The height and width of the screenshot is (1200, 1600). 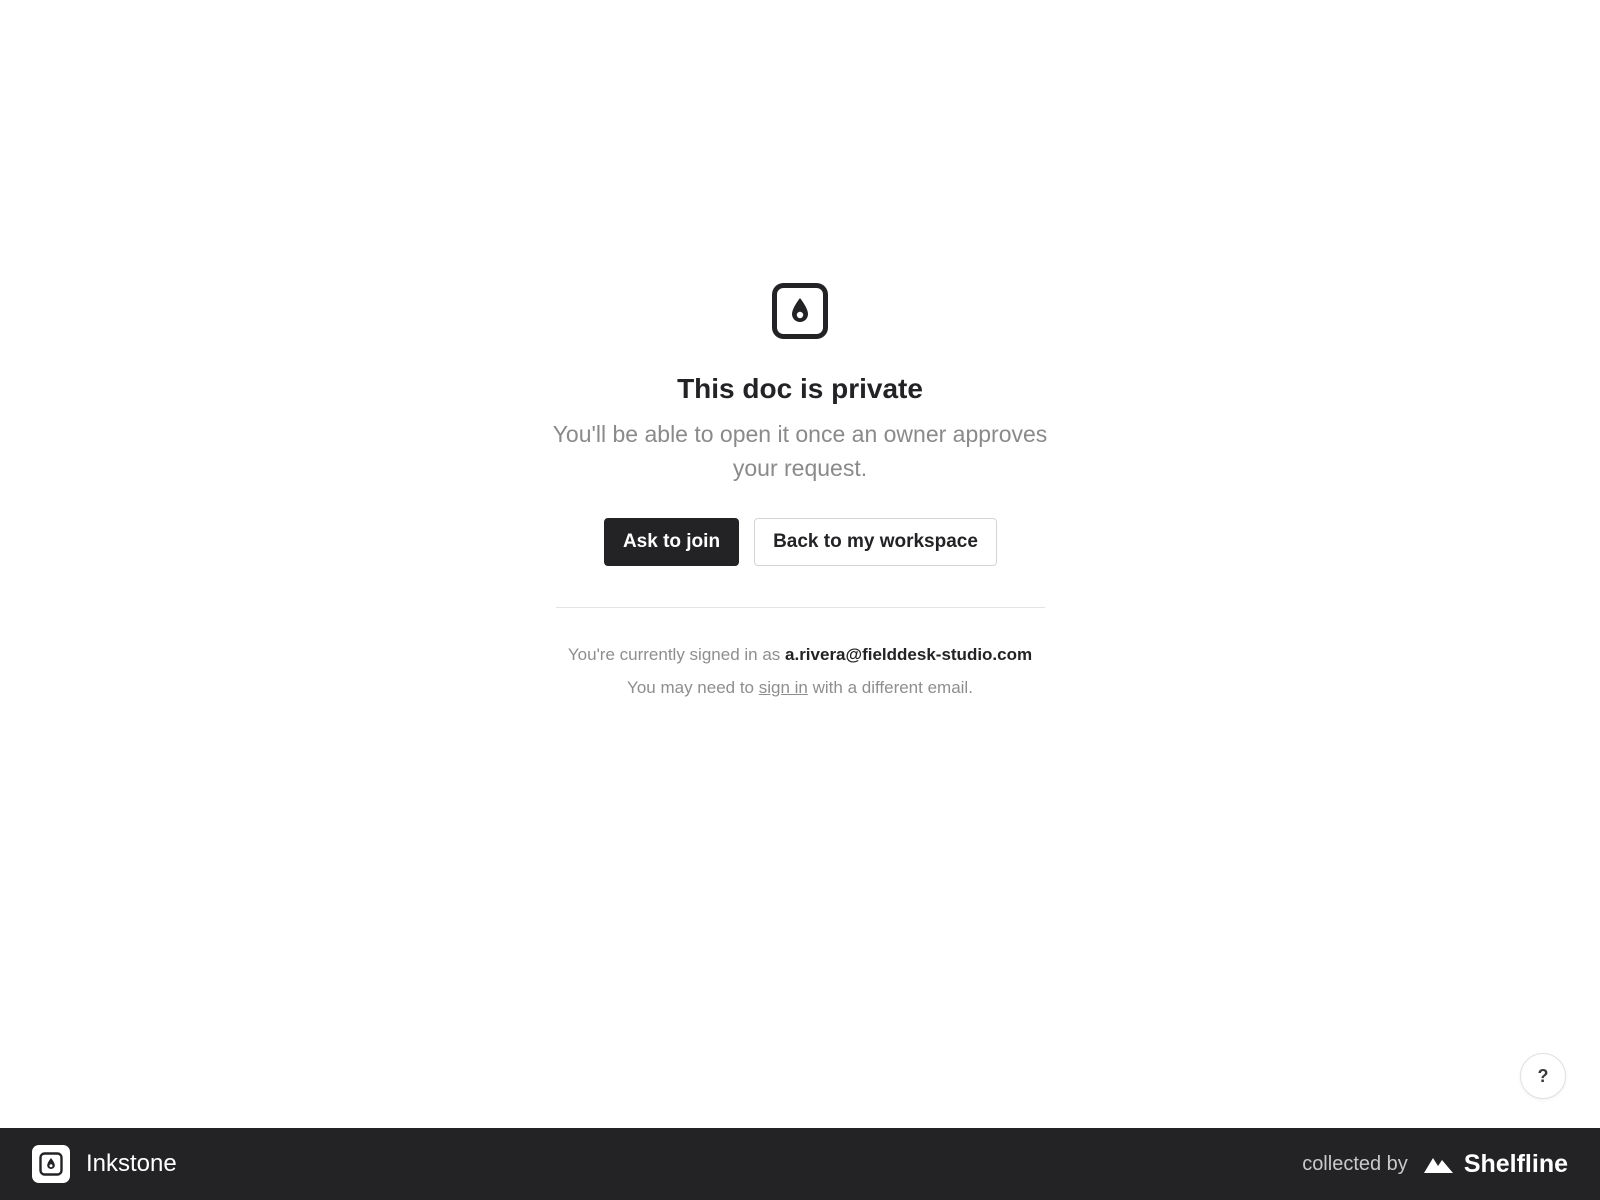 I want to click on collected-by-link: collected by Shelfline, so click(x=1435, y=1164).